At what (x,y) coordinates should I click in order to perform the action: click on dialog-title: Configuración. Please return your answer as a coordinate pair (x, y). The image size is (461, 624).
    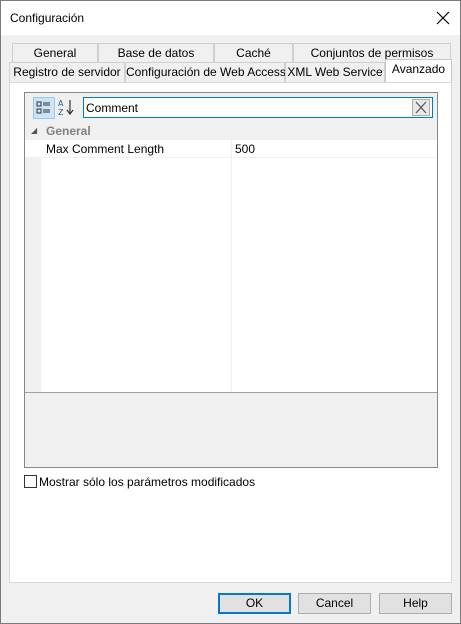
    Looking at the image, I should click on (47, 18).